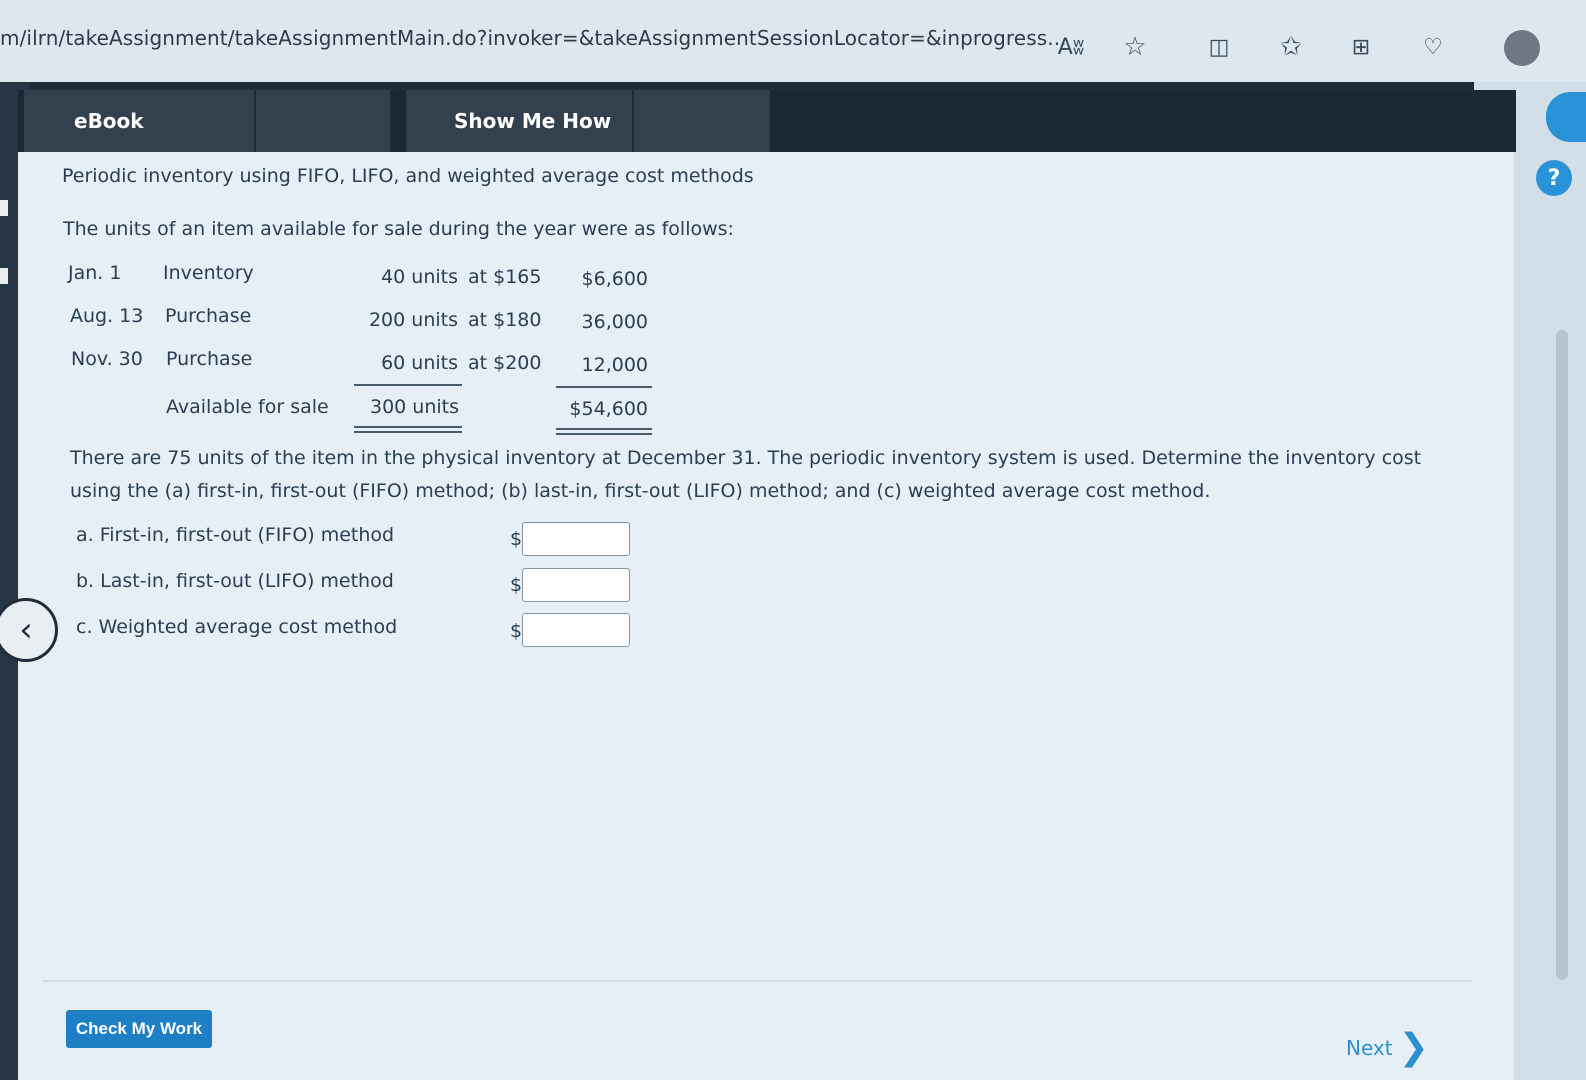  I want to click on weighted-average-answer-input, so click(576, 630).